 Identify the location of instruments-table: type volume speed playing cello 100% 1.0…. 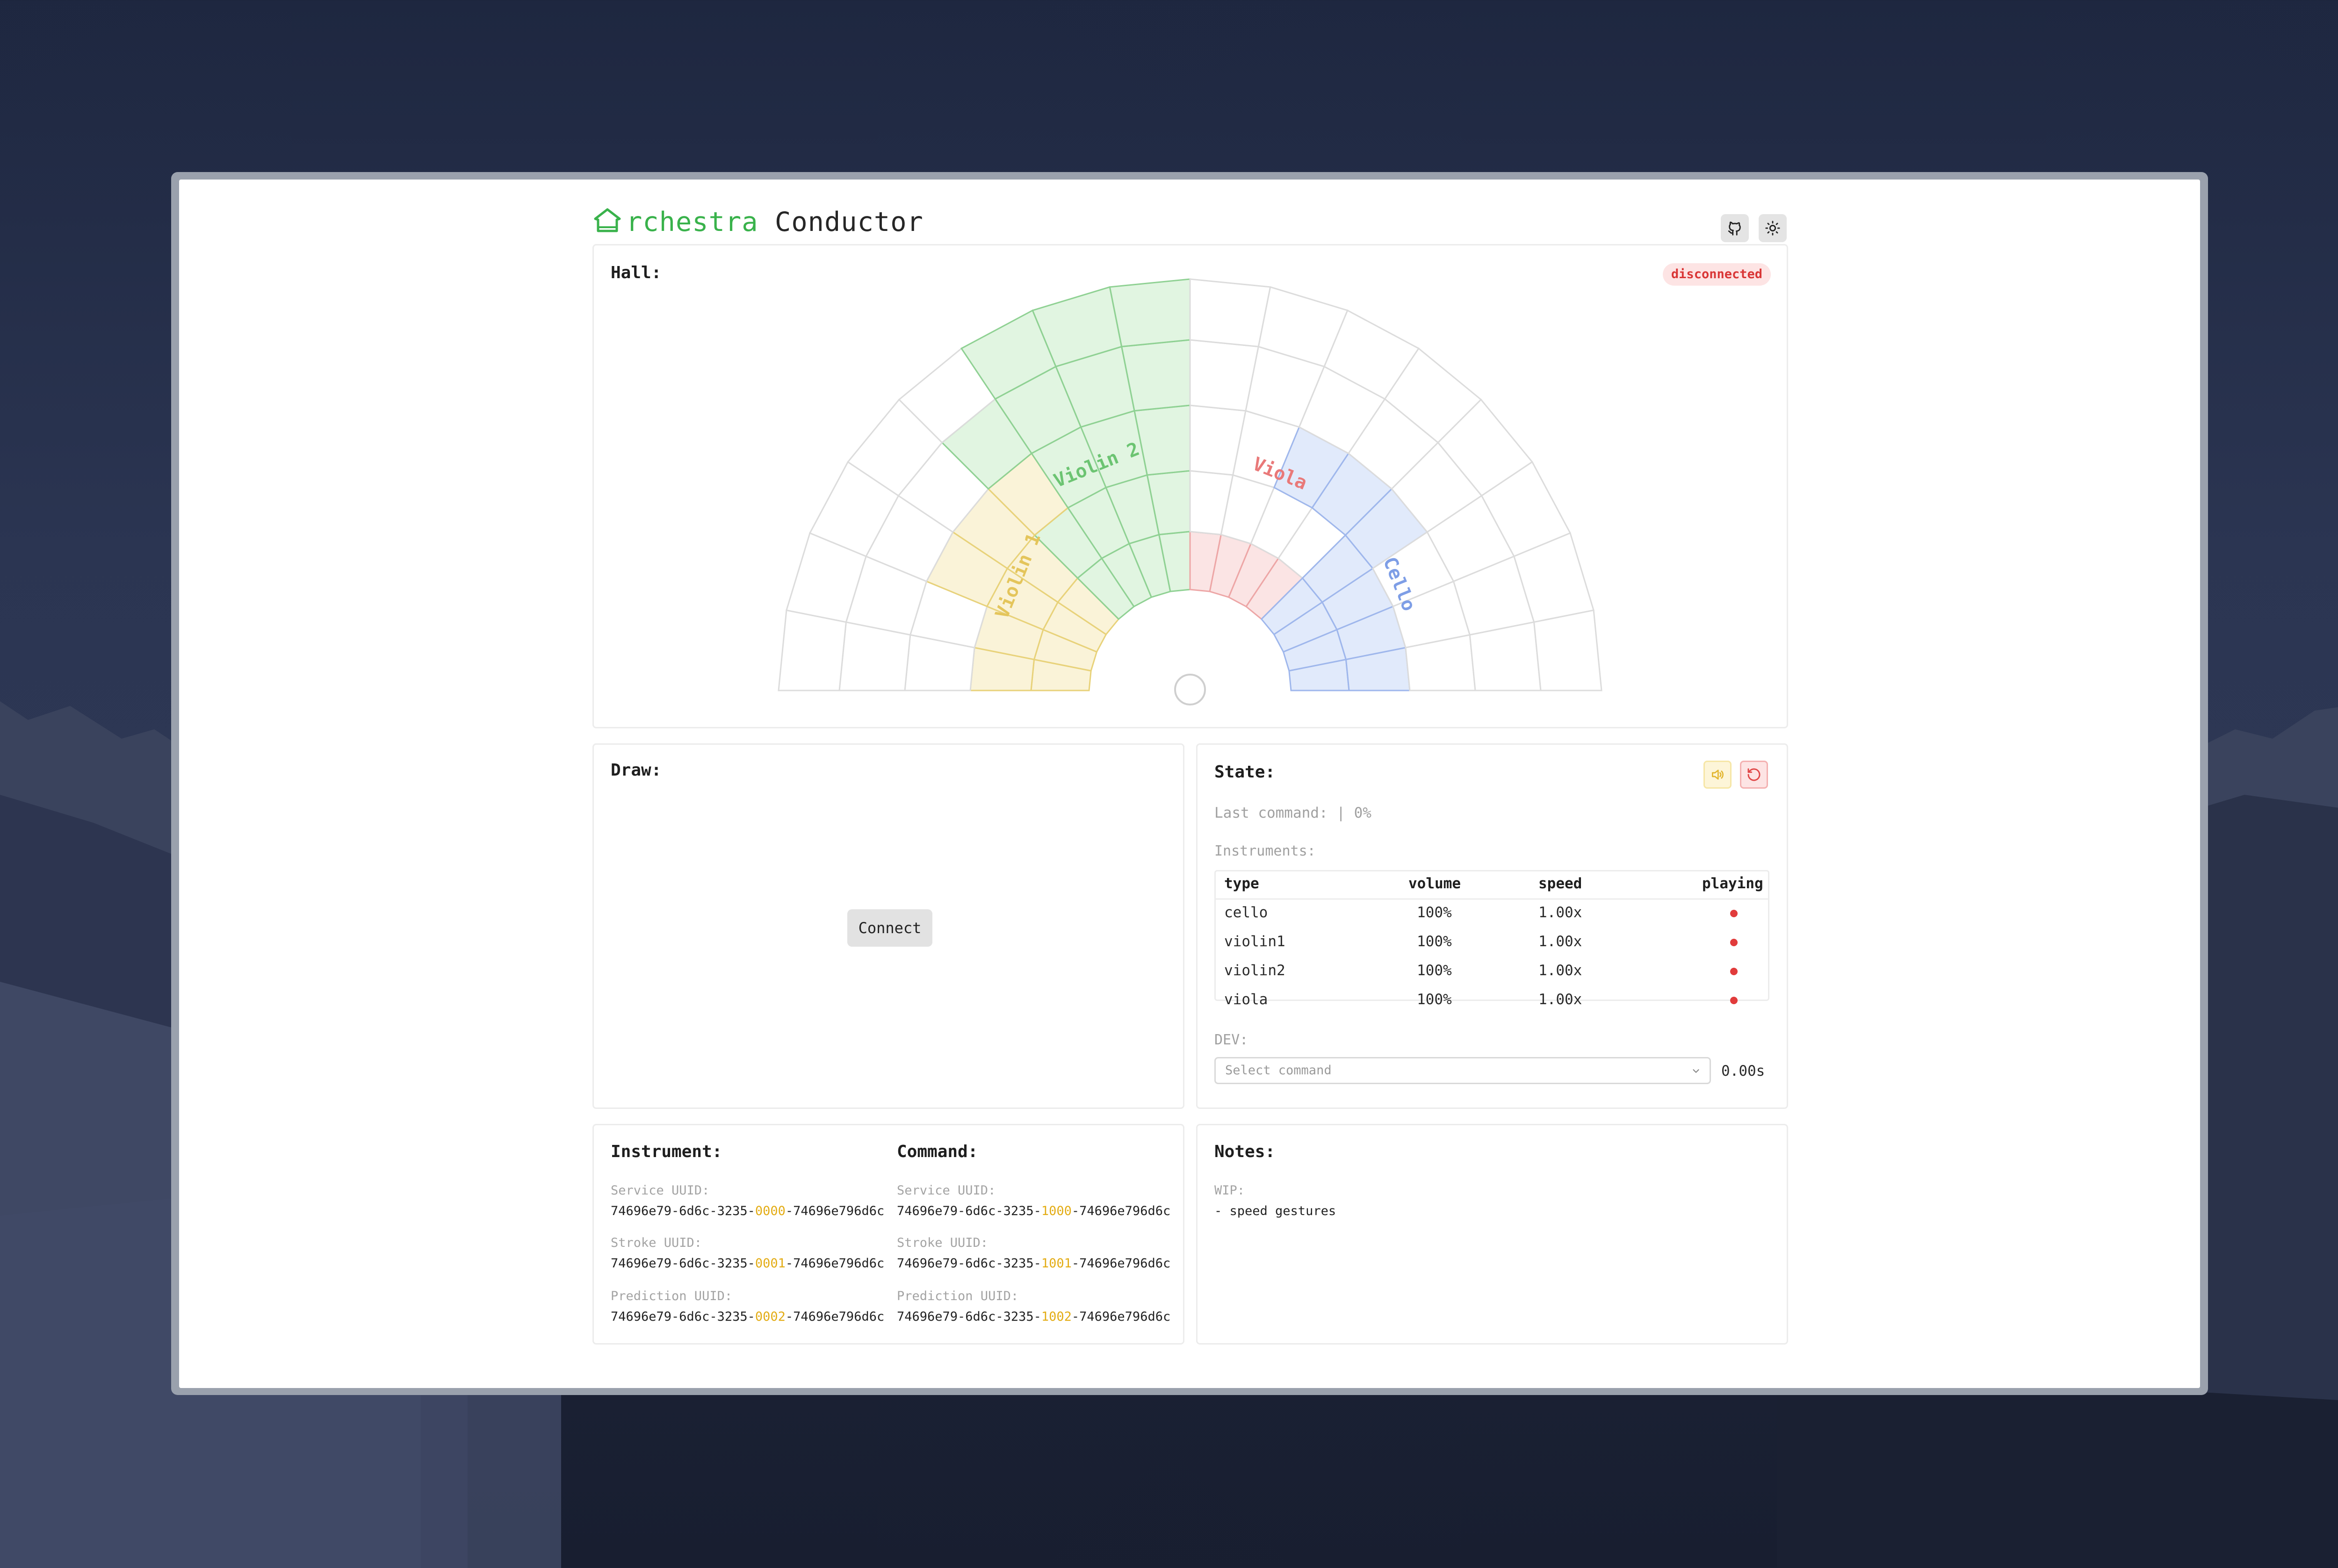
(1492, 939).